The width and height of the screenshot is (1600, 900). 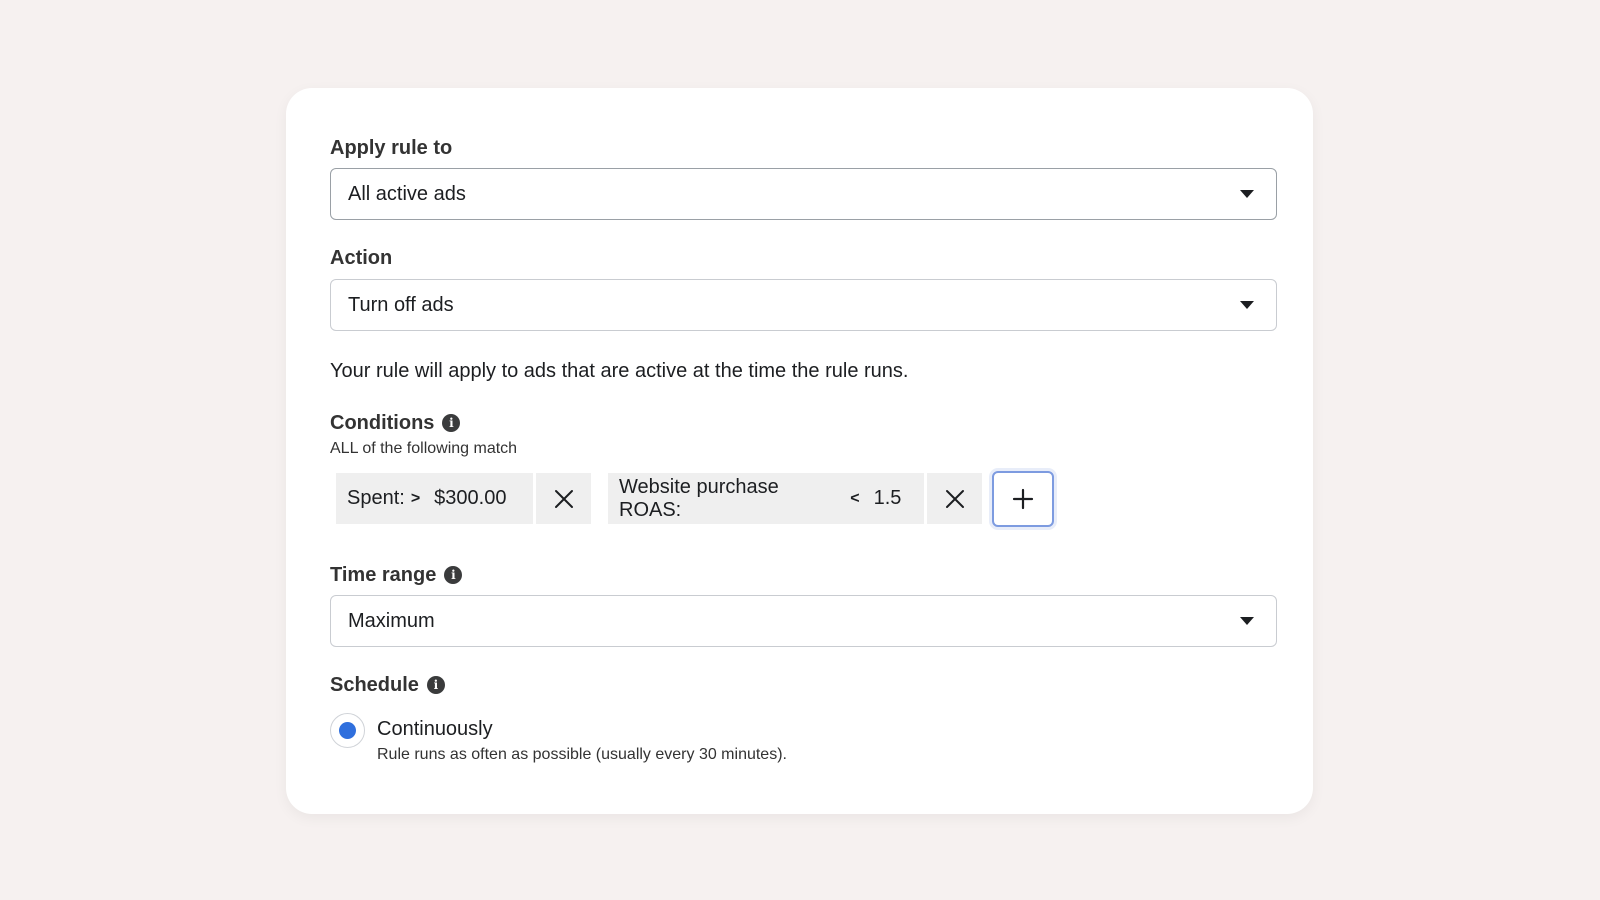 I want to click on condition-metric: Website purchase ROAS:, so click(x=699, y=498).